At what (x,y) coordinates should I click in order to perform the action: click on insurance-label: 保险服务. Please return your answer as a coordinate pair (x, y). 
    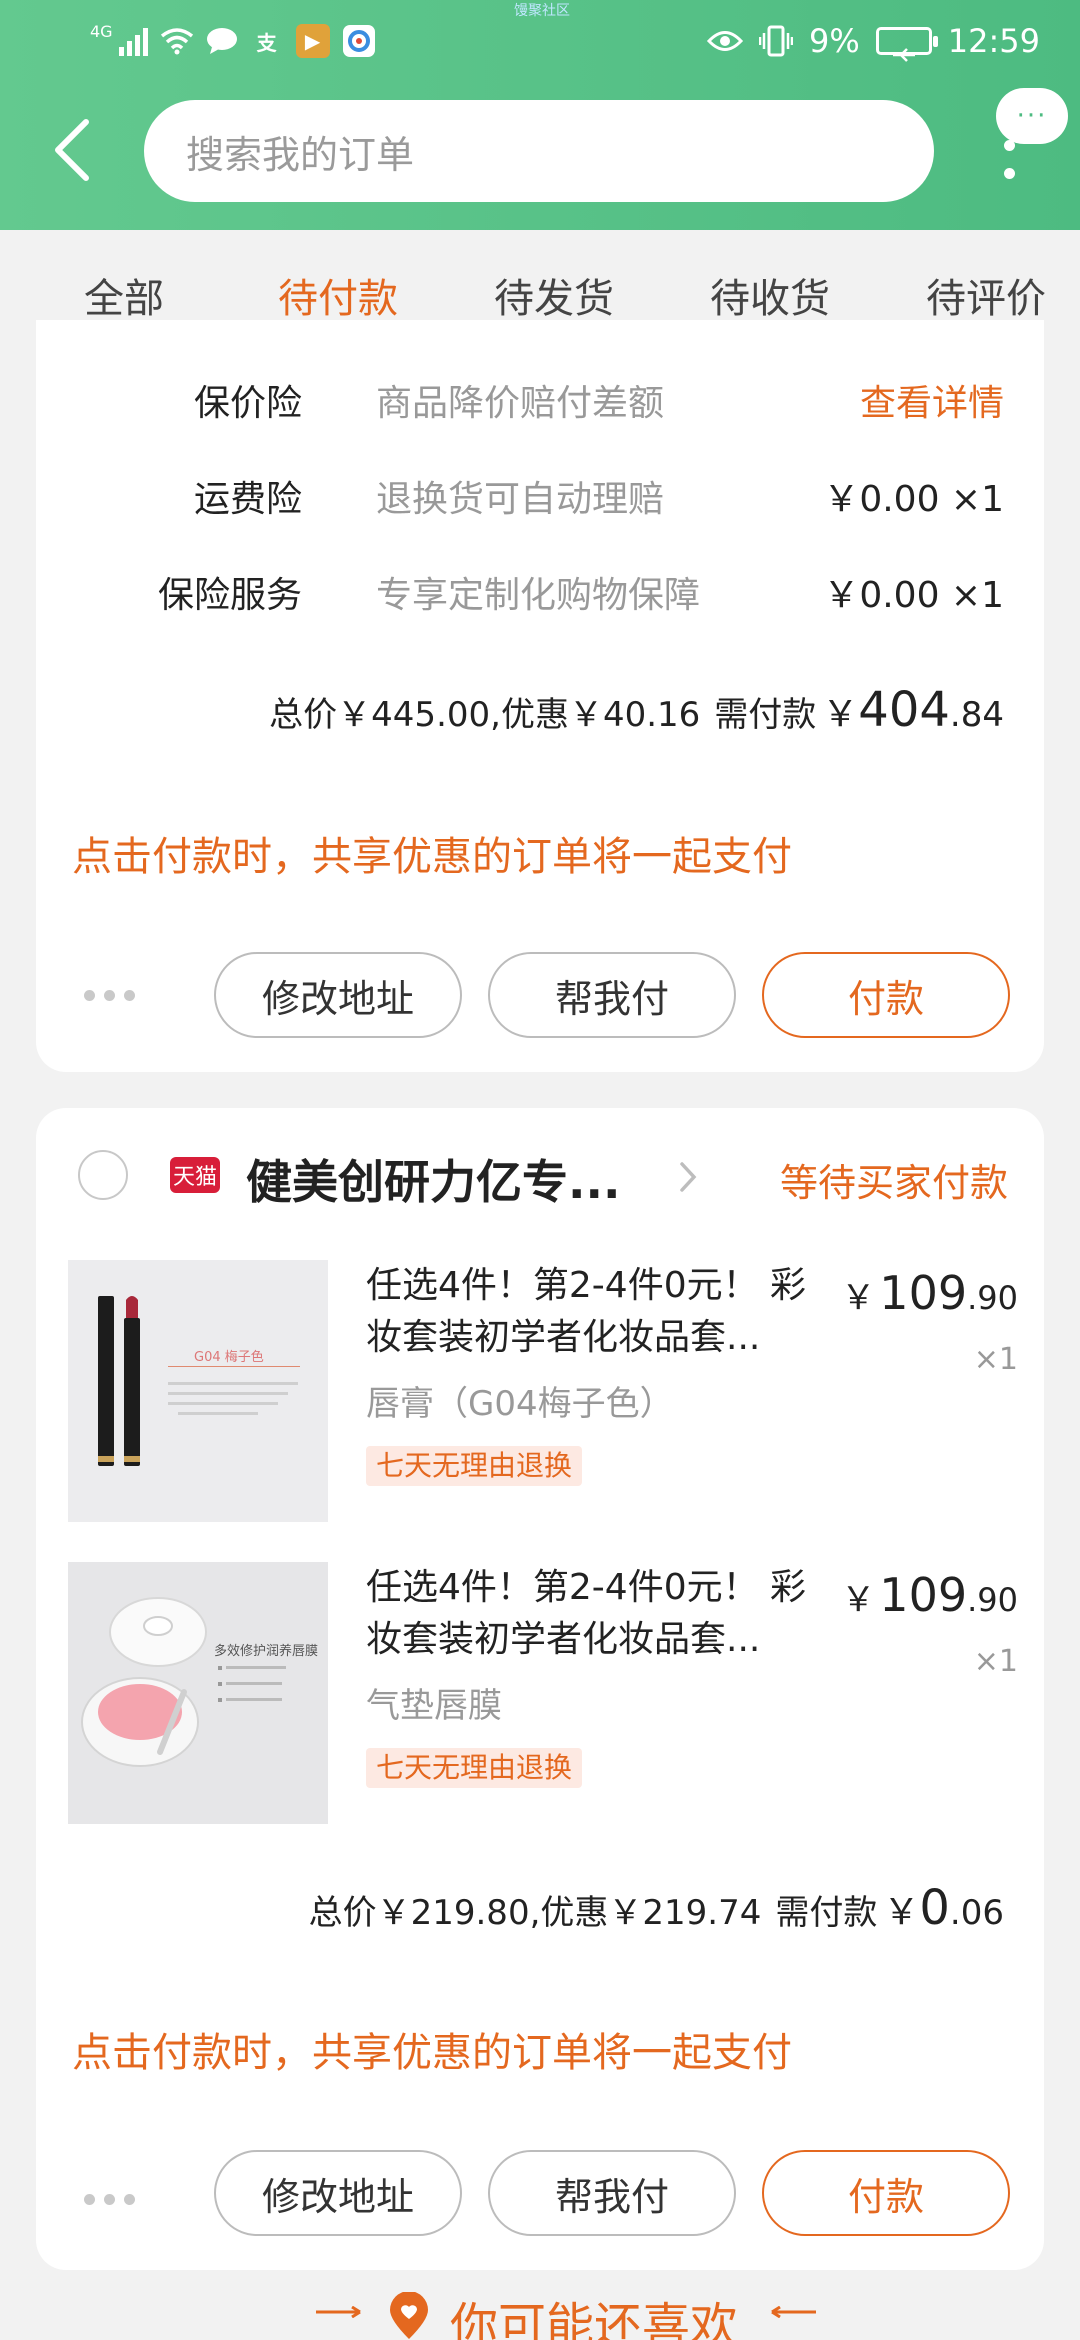
    Looking at the image, I should click on (229, 595).